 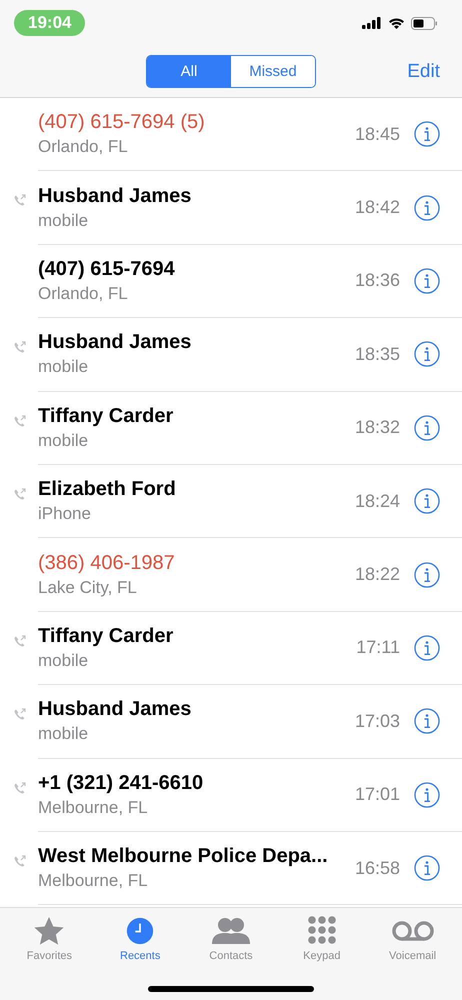 I want to click on call-time: 17:01, so click(x=377, y=795).